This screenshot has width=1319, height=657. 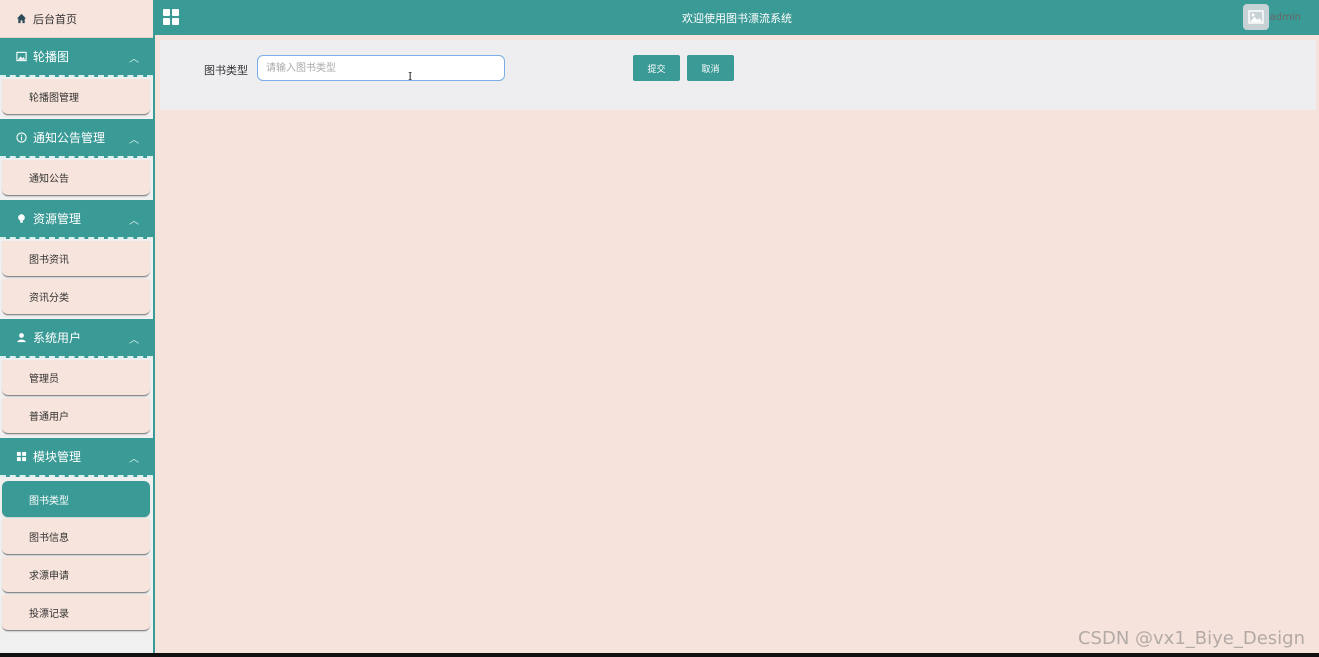 I want to click on sidebar-group-label: 轮播图, so click(x=51, y=57).